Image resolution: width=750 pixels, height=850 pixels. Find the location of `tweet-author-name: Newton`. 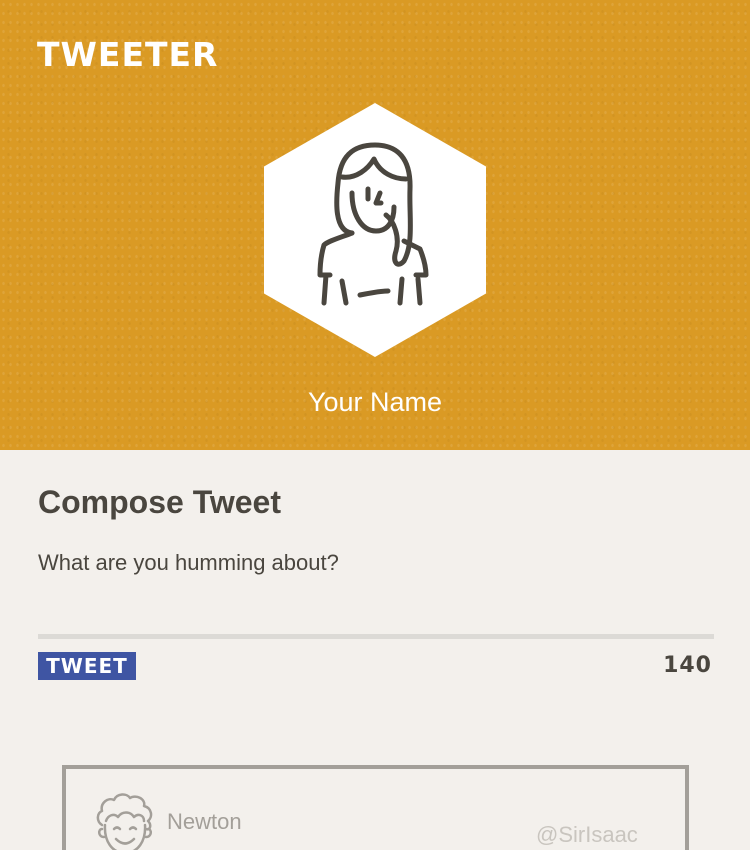

tweet-author-name: Newton is located at coordinates (204, 821).